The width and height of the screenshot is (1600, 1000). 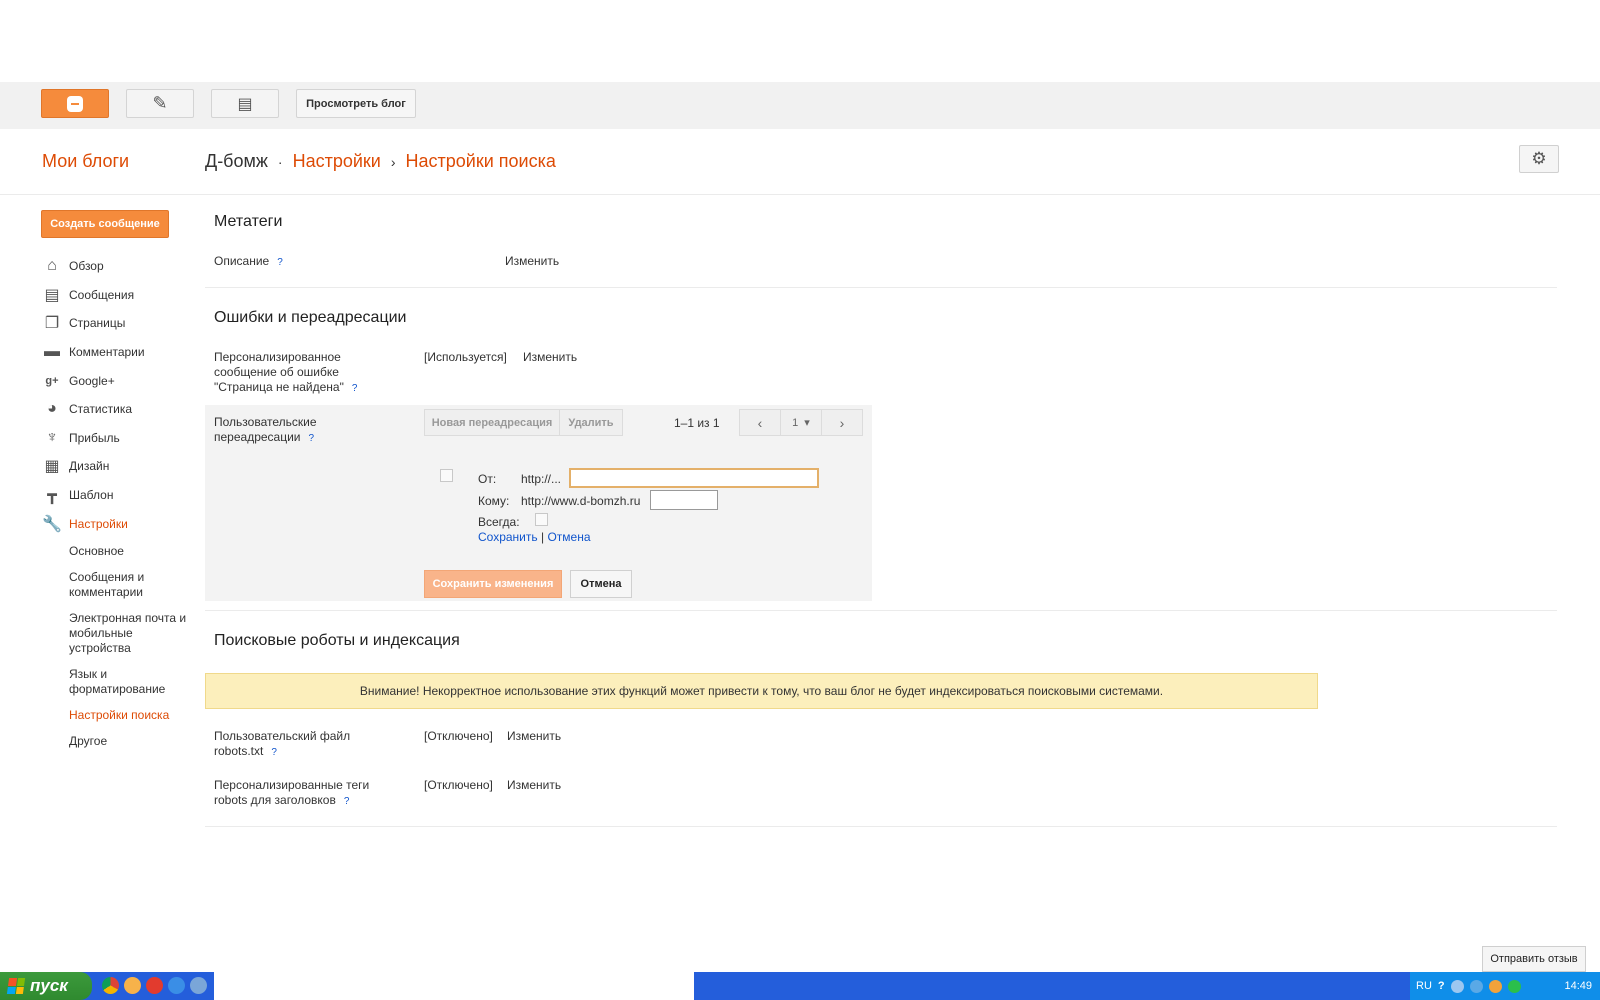 I want to click on from-url-input, so click(x=694, y=478).